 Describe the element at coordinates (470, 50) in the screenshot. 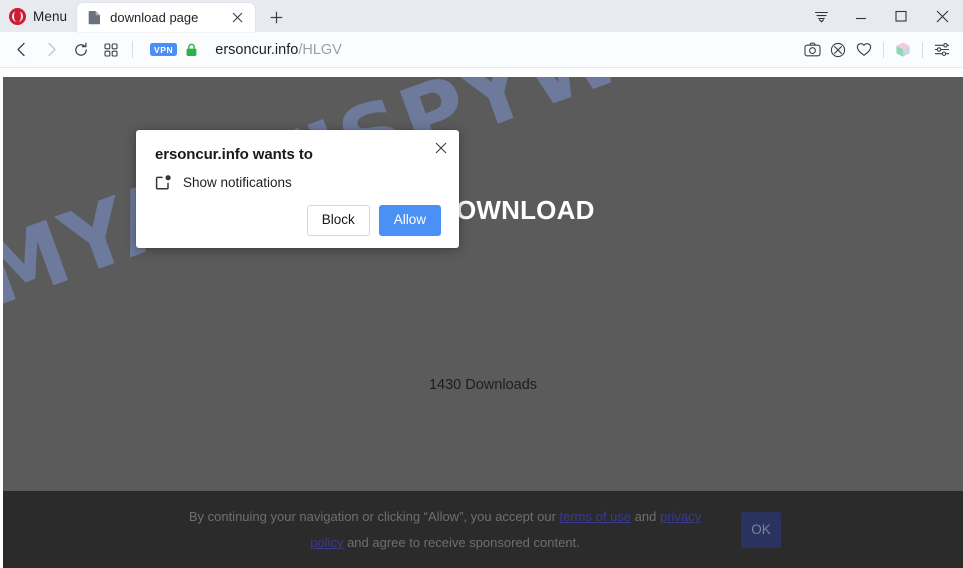

I see `address-bar: VPN ersoncur.info/HLGV` at that location.